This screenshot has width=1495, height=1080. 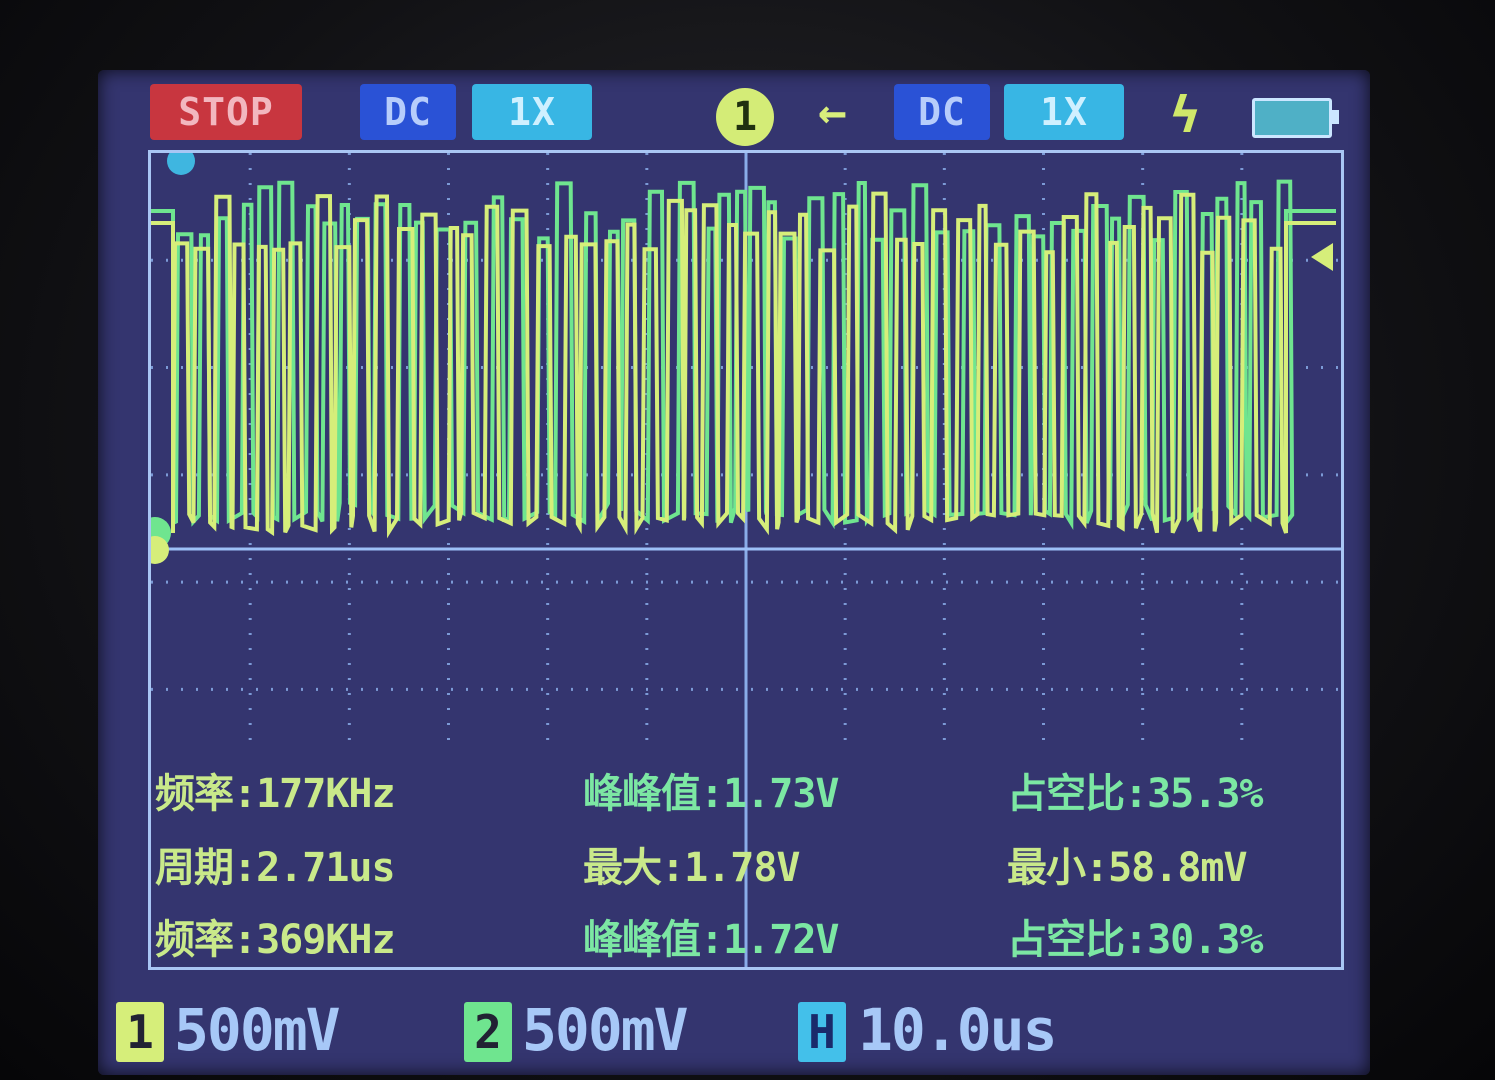 What do you see at coordinates (653, 940) in the screenshot?
I see `vpp2-label: 峰峰值:` at bounding box center [653, 940].